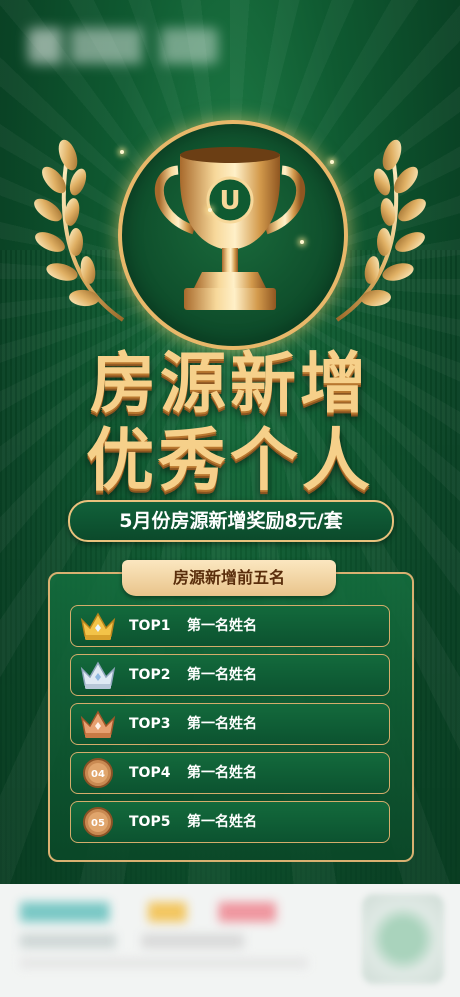 This screenshot has width=460, height=997. Describe the element at coordinates (98, 675) in the screenshot. I see `silver-crown-icon` at that location.